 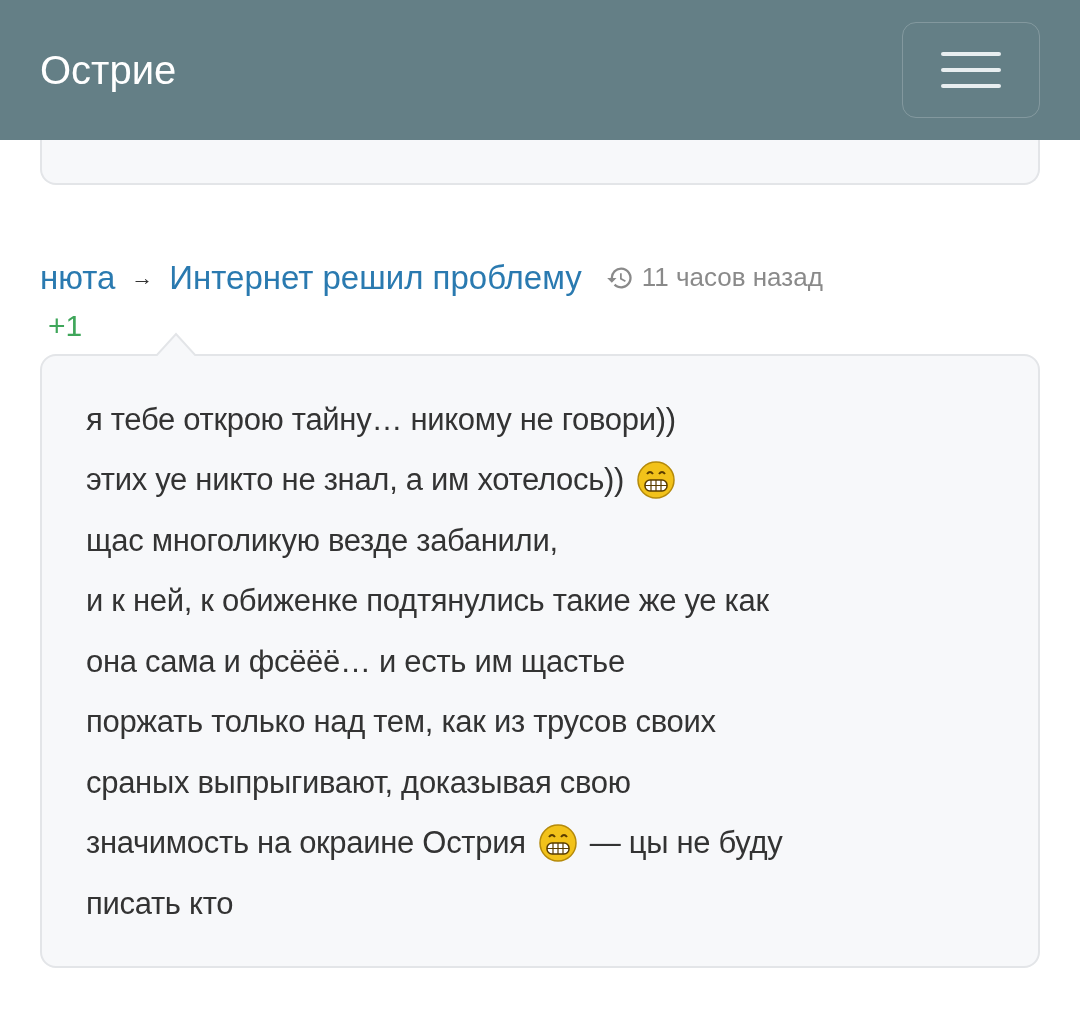 I want to click on comment-text: сраных выпрыгивают, доказывая свою, so click(x=358, y=782).